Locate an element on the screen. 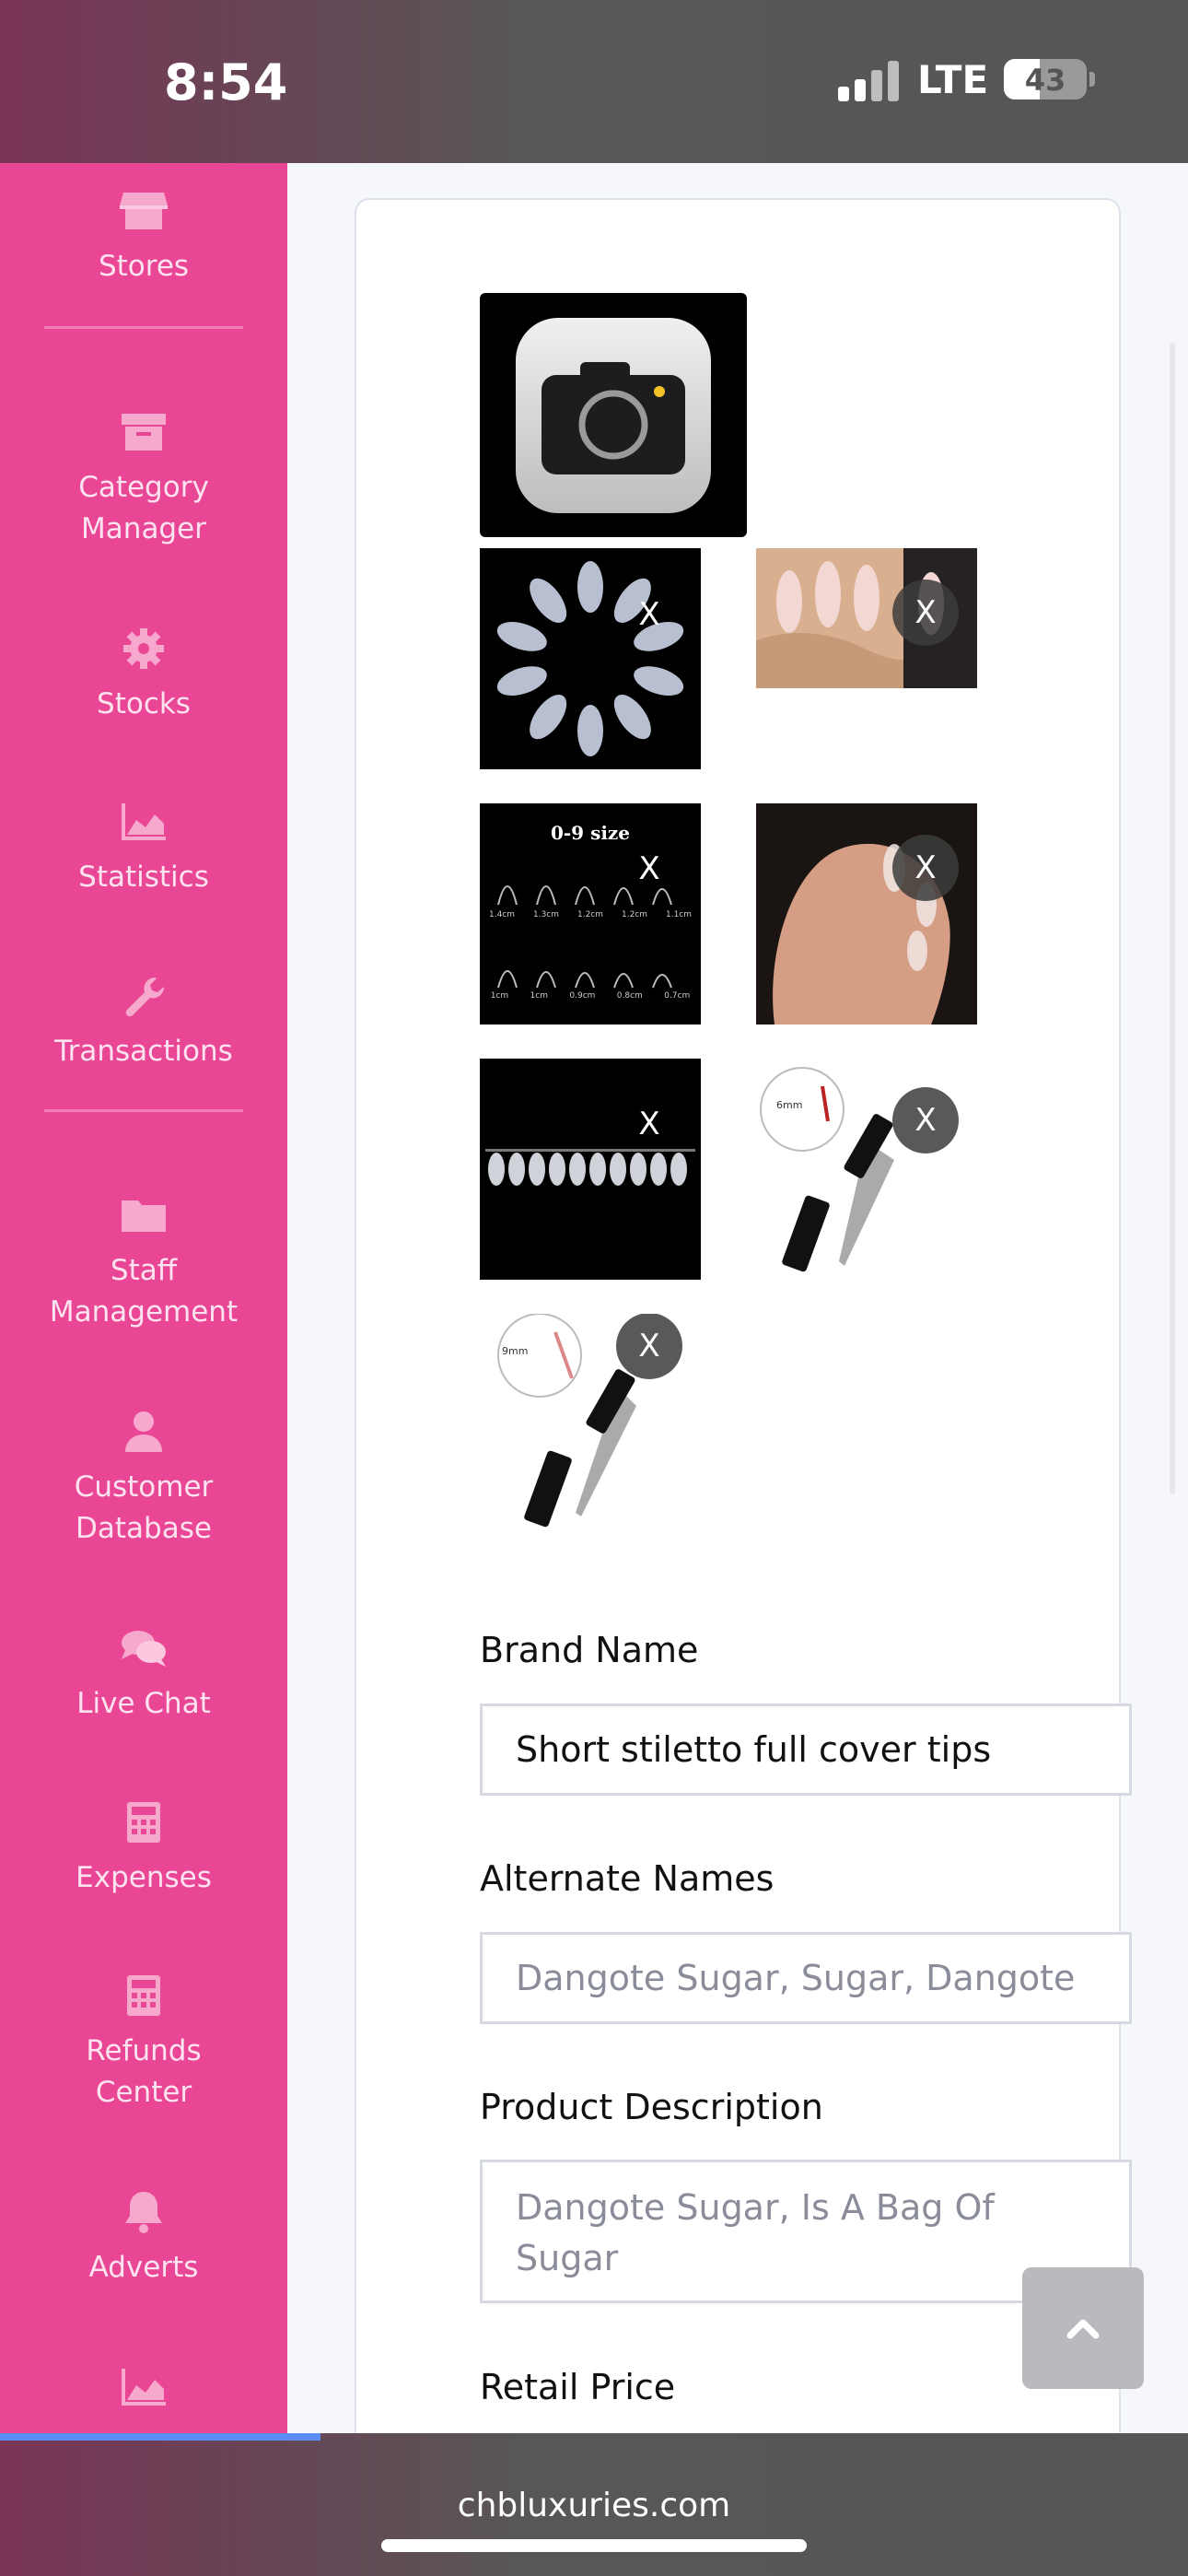 The height and width of the screenshot is (2576, 1188). nail-tips-circle-image is located at coordinates (590, 658).